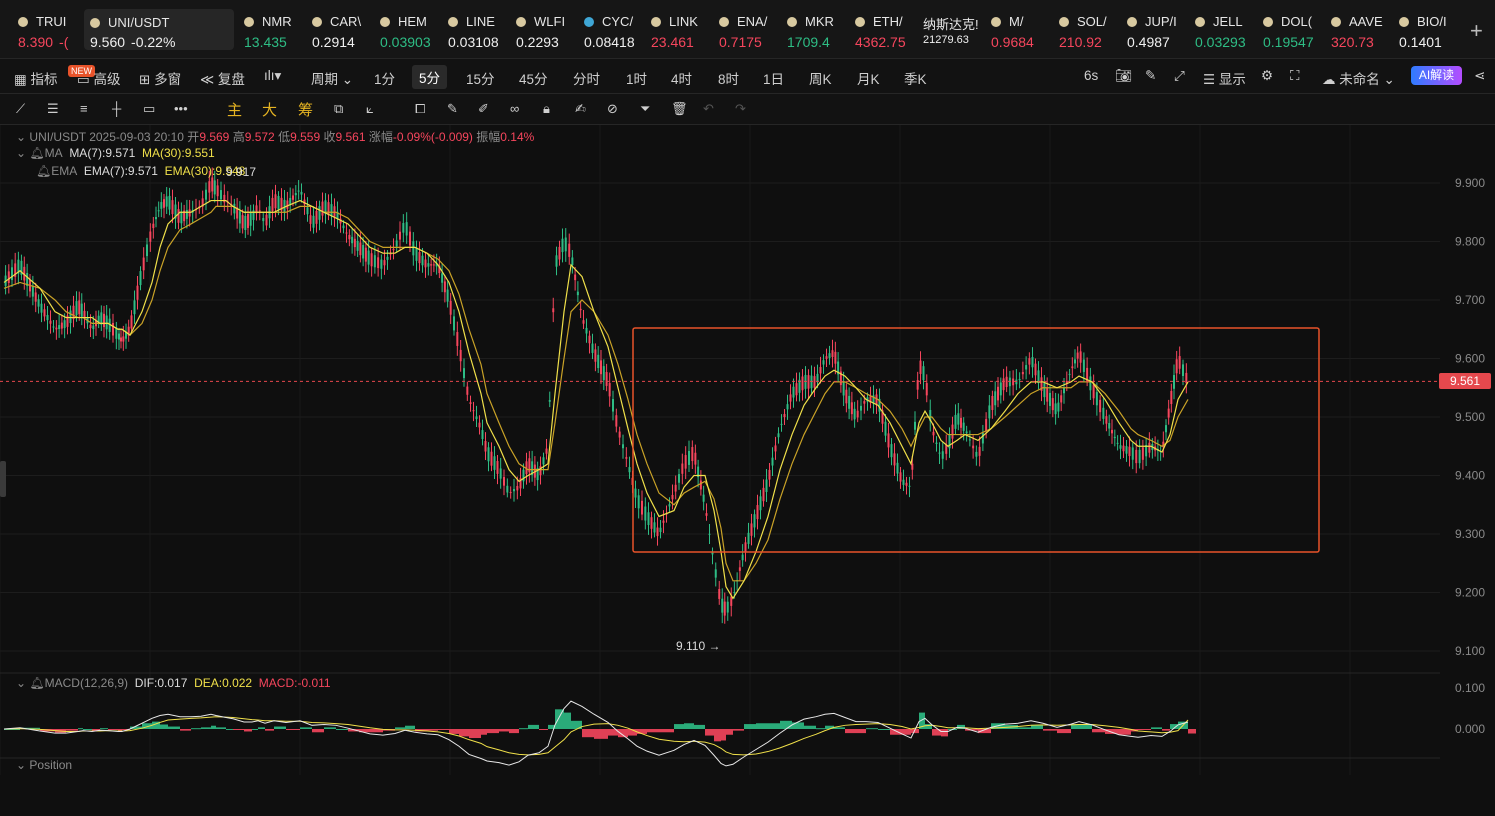  Describe the element at coordinates (1476, 31) in the screenshot. I see `add-symbol-button: +` at that location.